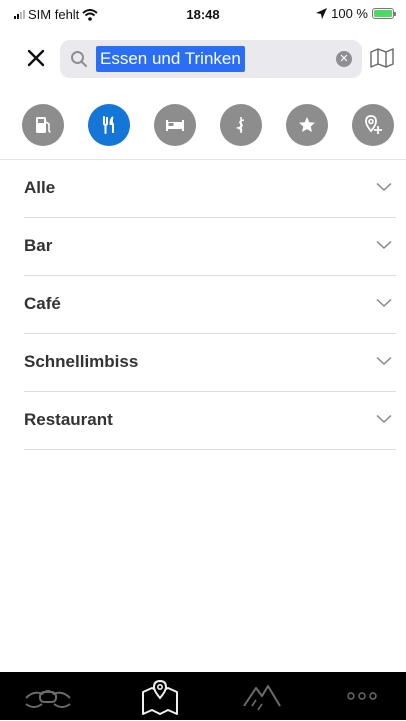 The height and width of the screenshot is (721, 406). I want to click on list-item-bar: Bar, so click(210, 247).